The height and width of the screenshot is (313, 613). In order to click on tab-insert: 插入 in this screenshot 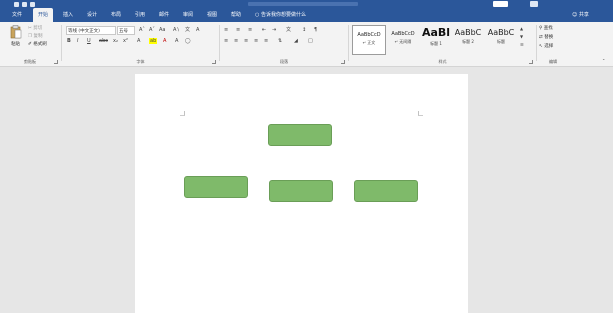, I will do `click(68, 15)`.